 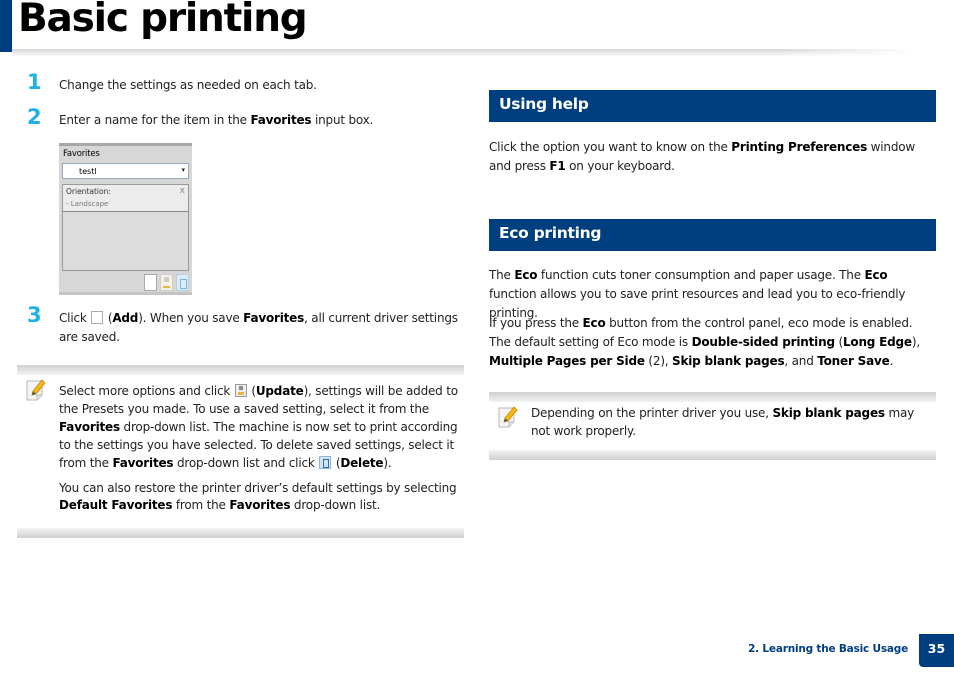 I want to click on step-number: 2, so click(x=34, y=117).